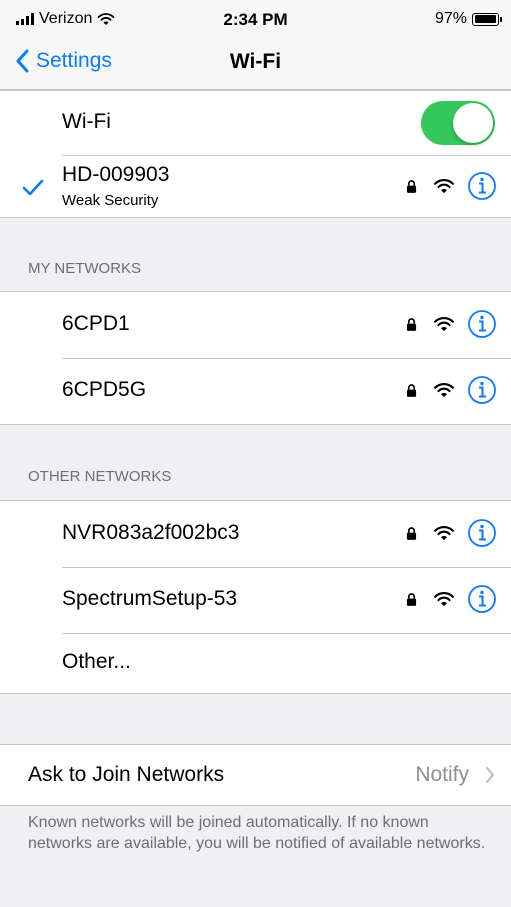 The image size is (511, 907). I want to click on network-name: 6CPD5G, so click(104, 389).